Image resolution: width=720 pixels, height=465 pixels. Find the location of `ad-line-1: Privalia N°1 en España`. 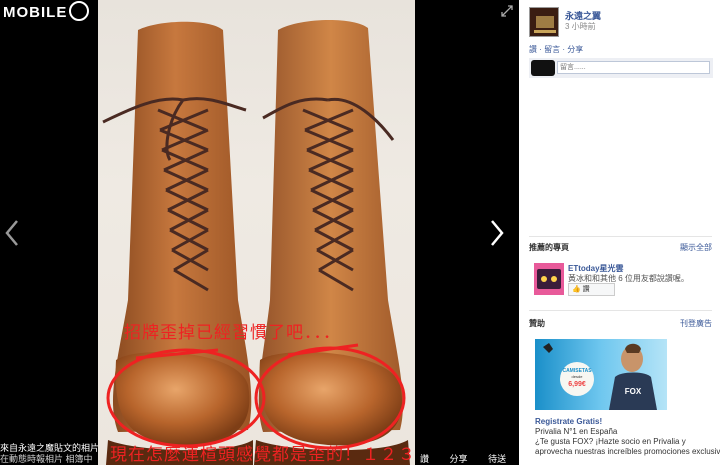

ad-line-1: Privalia N°1 en España is located at coordinates (576, 431).